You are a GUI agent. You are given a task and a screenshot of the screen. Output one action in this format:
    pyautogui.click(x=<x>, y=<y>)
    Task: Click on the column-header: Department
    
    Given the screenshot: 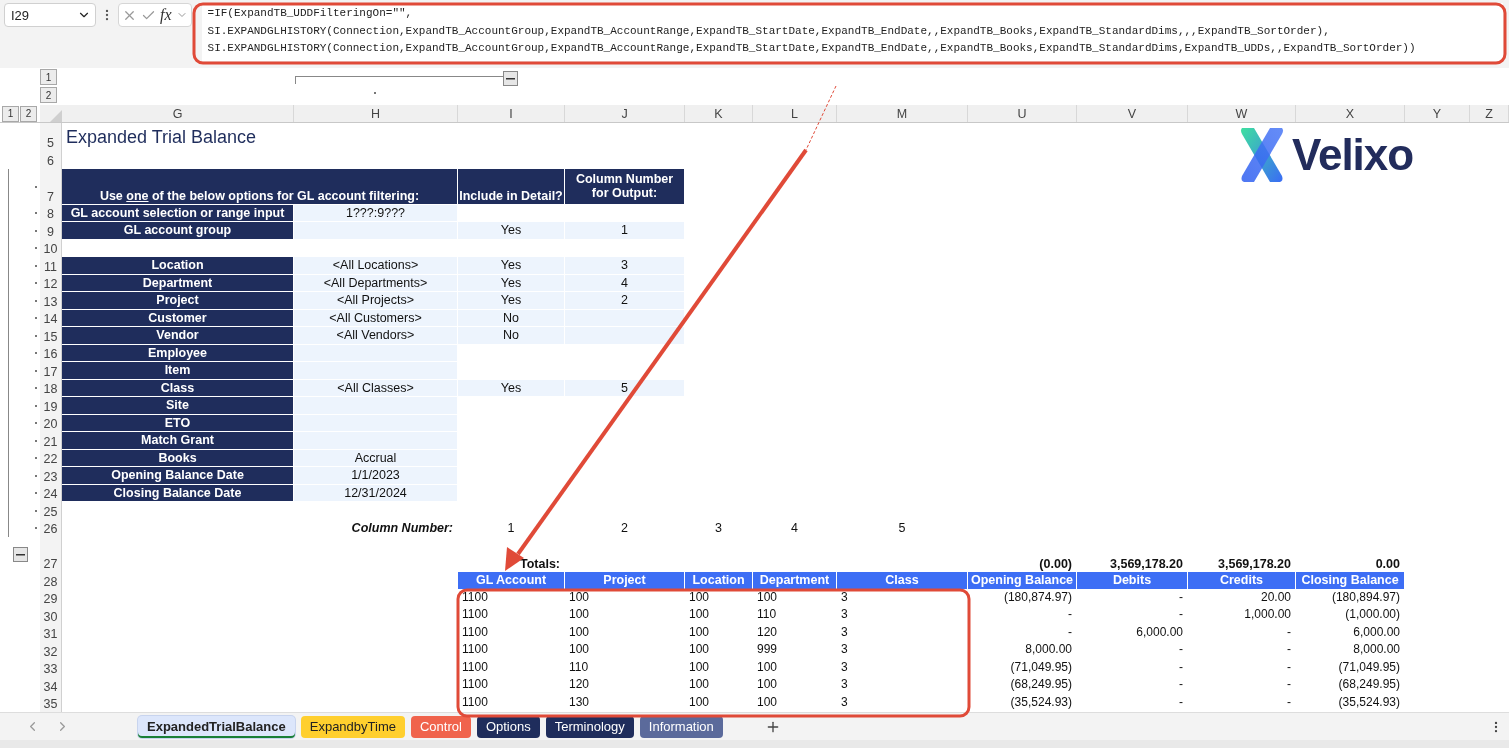 What is the action you would take?
    pyautogui.click(x=795, y=581)
    